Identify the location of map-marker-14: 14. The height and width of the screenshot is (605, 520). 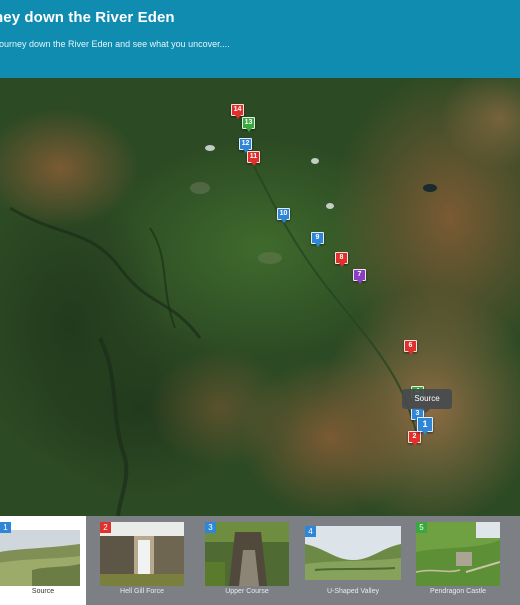
(237, 111).